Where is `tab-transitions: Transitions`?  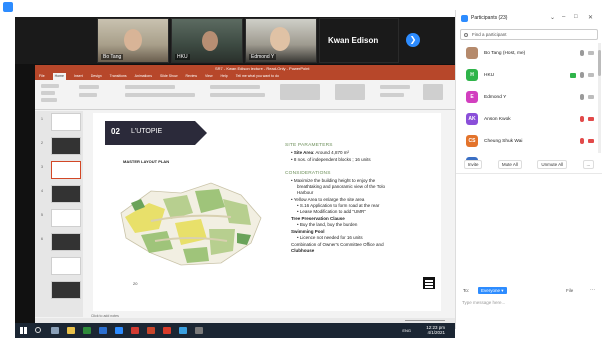
tab-transitions: Transitions is located at coordinates (118, 76).